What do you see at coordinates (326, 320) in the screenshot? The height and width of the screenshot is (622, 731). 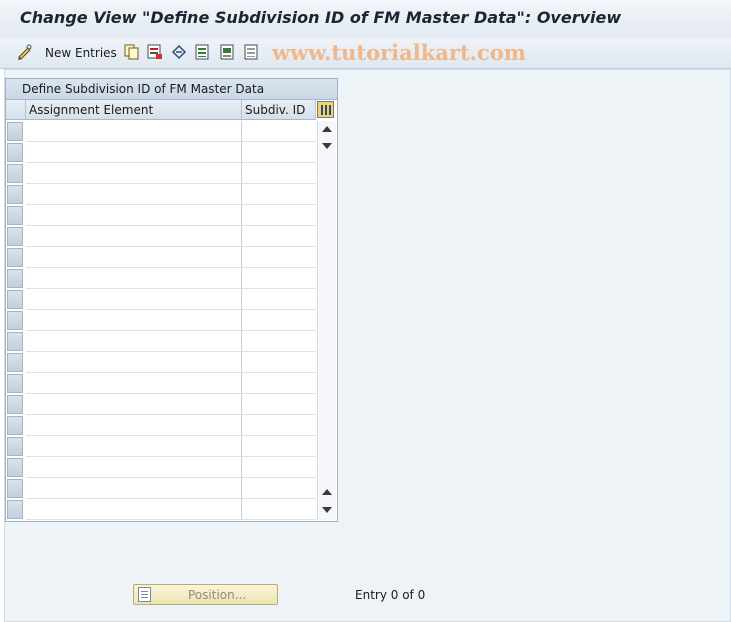 I see `vertical-scrollbar` at bounding box center [326, 320].